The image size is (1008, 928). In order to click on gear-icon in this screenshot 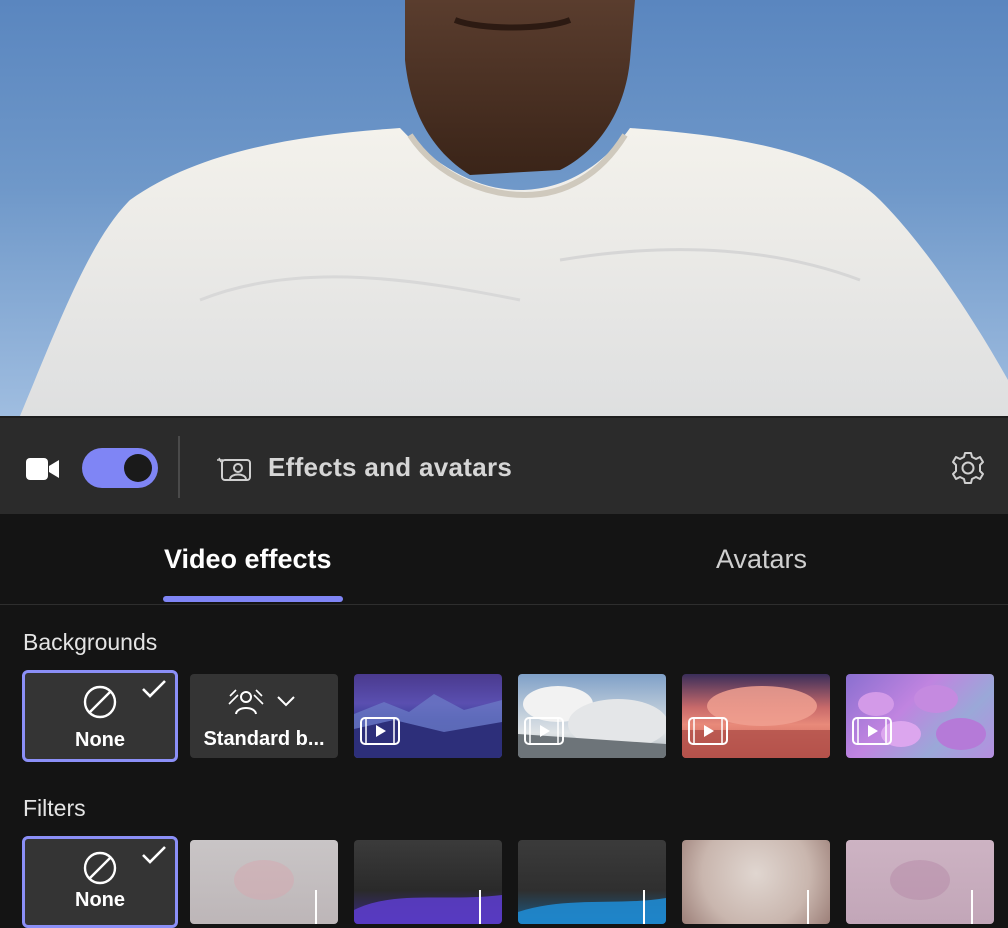, I will do `click(968, 470)`.